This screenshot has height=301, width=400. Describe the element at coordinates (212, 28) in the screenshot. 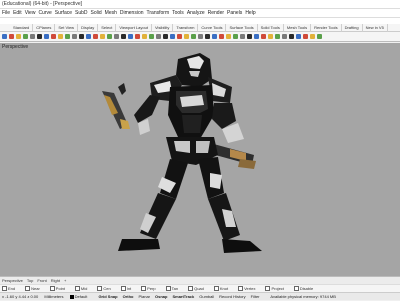

I see `tab-curve-tools: Curve Tools` at that location.